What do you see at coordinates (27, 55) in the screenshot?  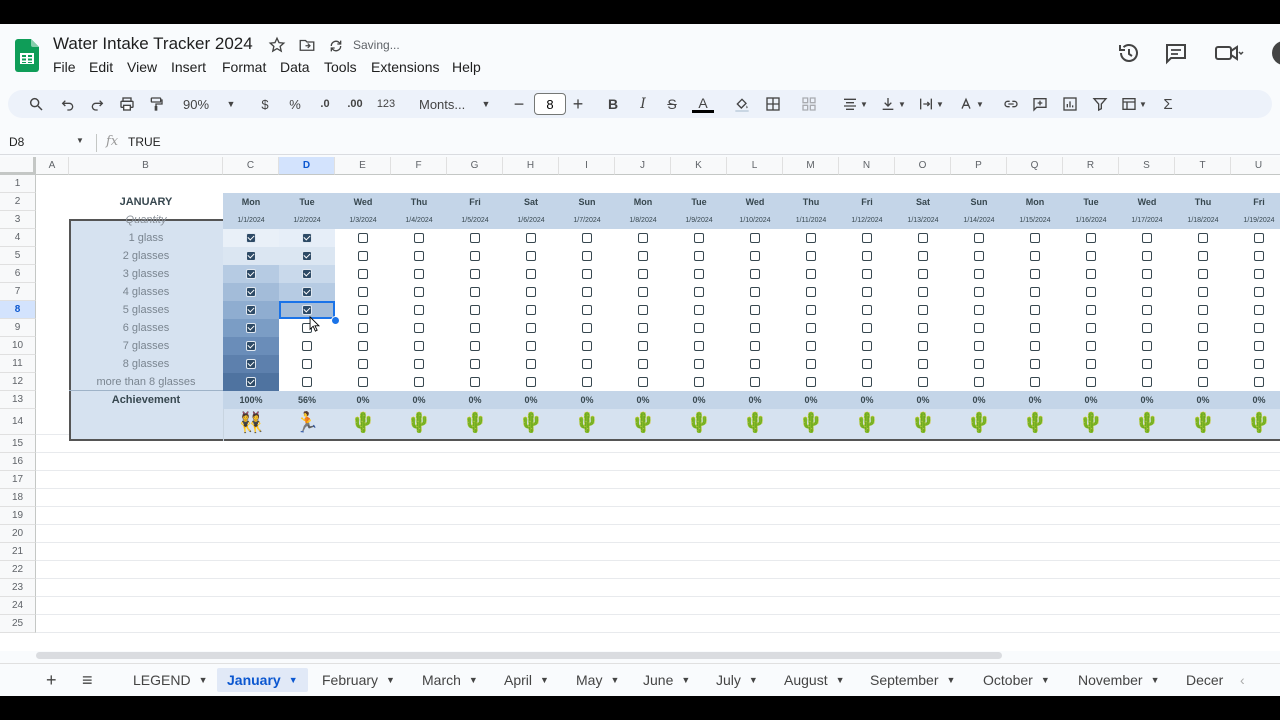 I see `sheets-logo-icon` at bounding box center [27, 55].